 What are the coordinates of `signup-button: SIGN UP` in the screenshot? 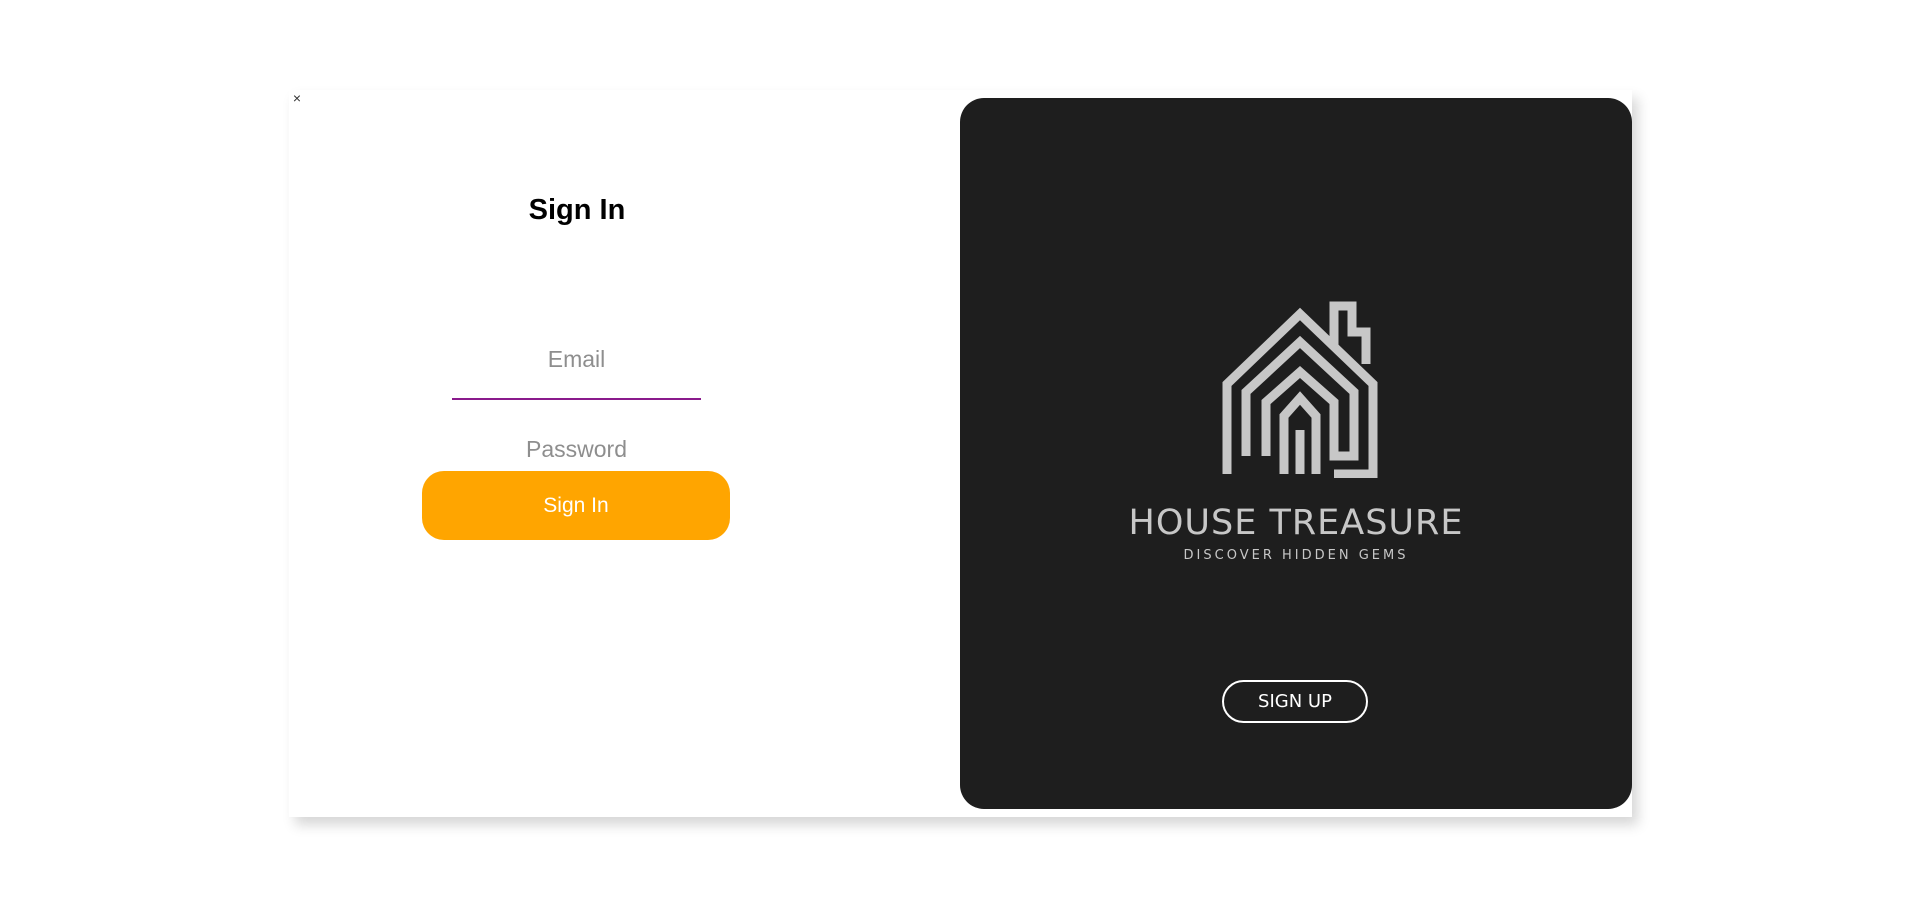 It's located at (1295, 701).